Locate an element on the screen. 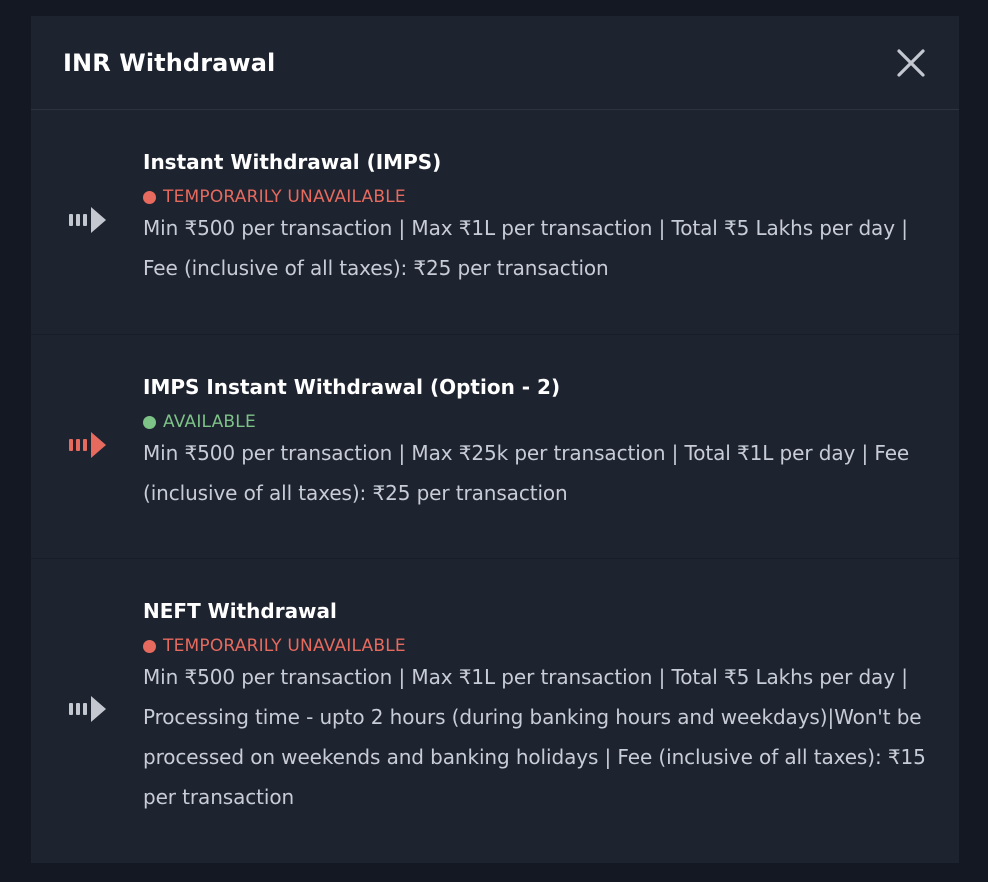 Image resolution: width=988 pixels, height=882 pixels. status-badge: AVAILABLE is located at coordinates (539, 422).